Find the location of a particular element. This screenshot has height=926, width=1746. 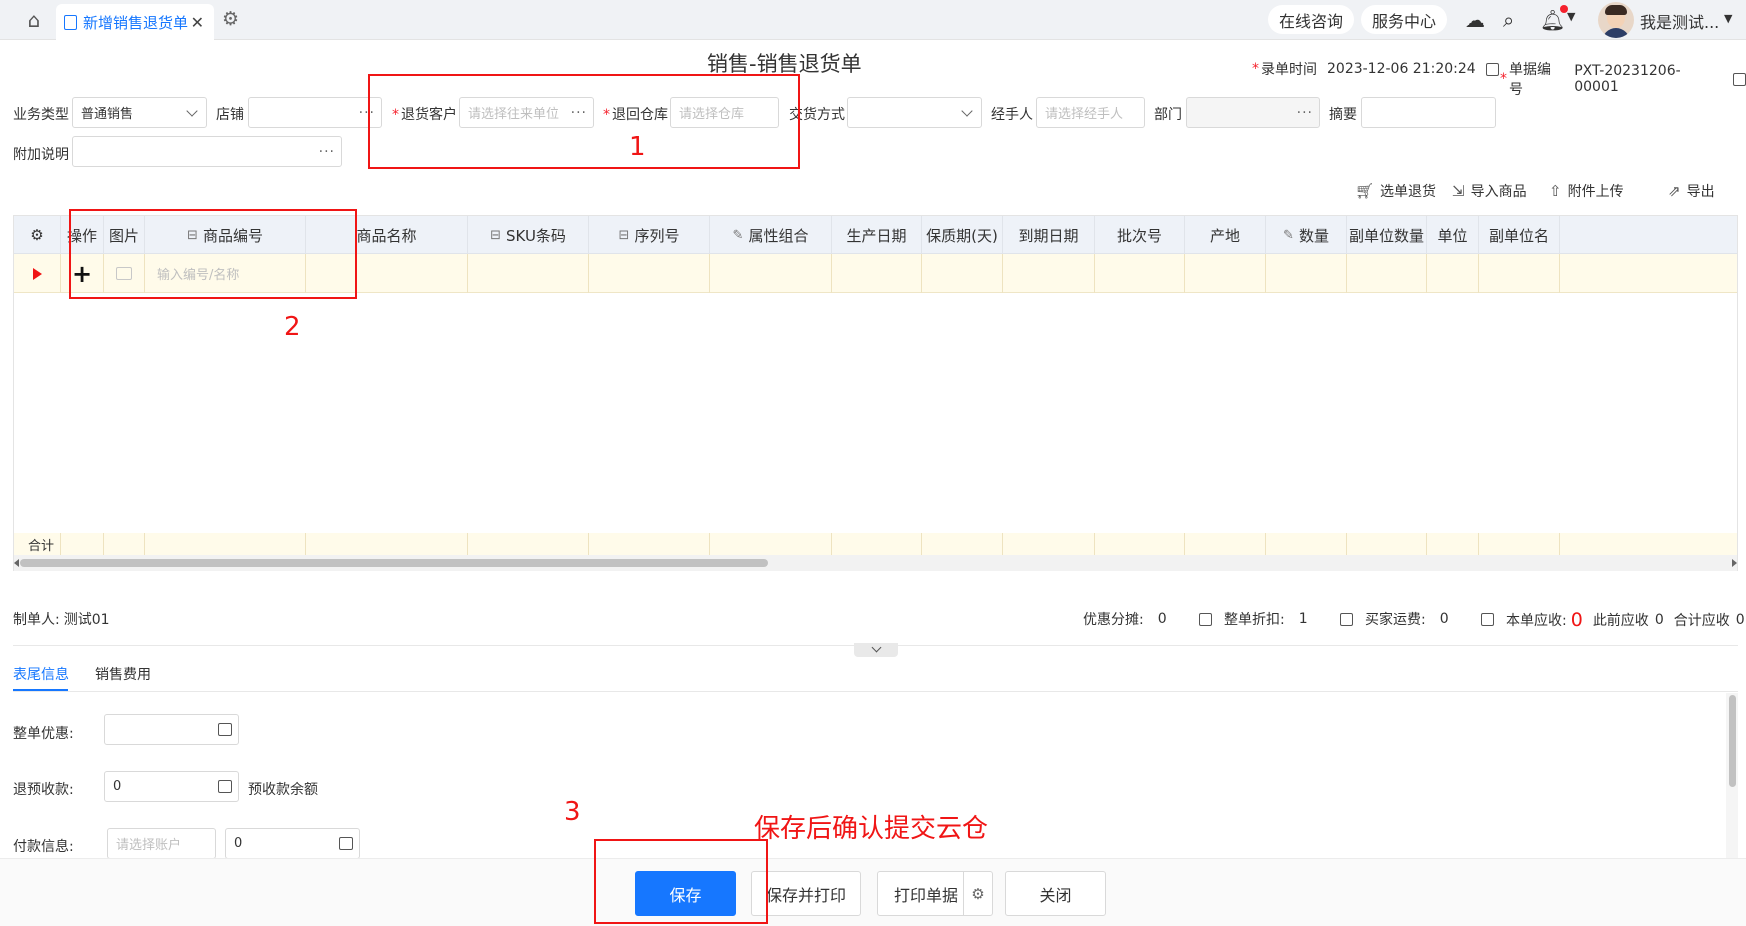

col-origin: 产地 is located at coordinates (1225, 235).